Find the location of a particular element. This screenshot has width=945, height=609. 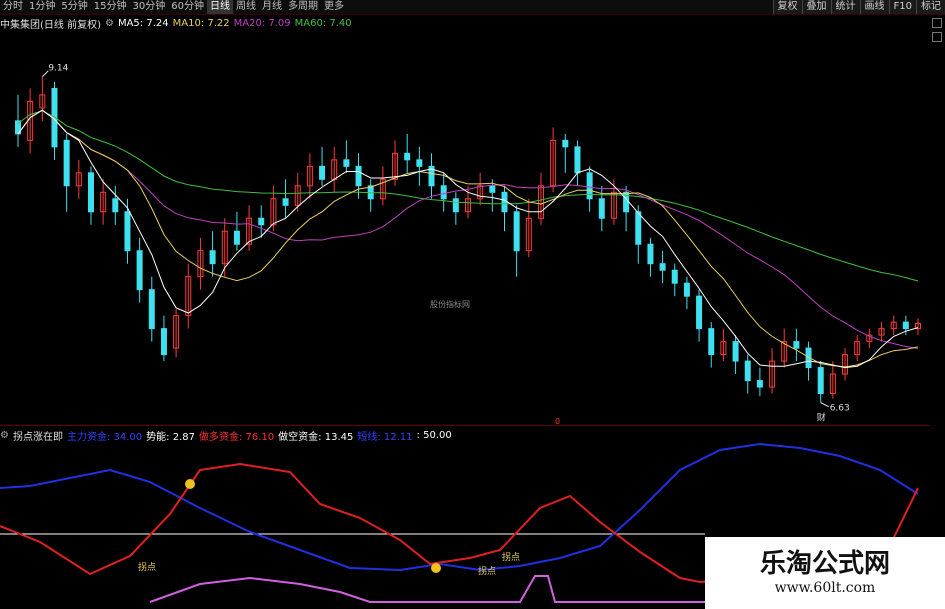

financial-report-marker: 财 is located at coordinates (821, 418).